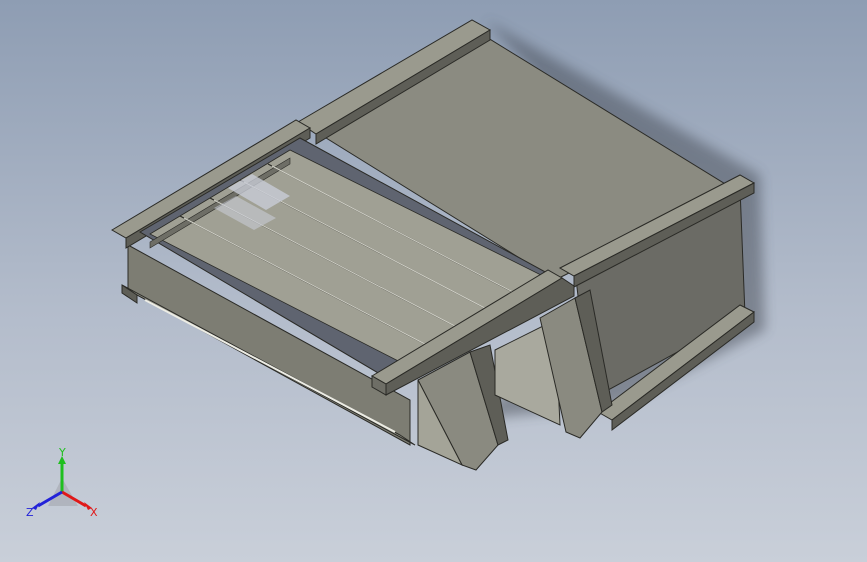 This screenshot has width=867, height=562. I want to click on z-axis-label: Z, so click(30, 512).